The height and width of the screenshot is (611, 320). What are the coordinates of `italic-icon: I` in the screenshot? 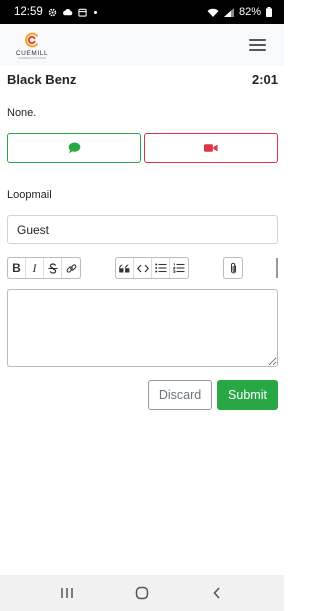 It's located at (34, 267).